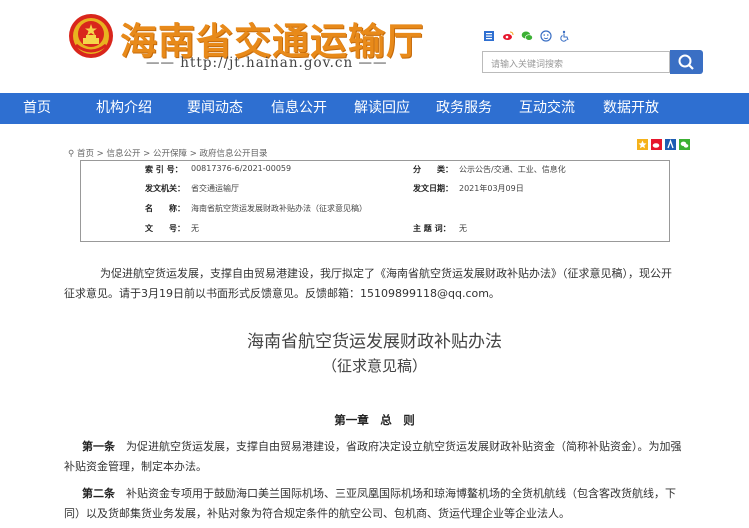 The width and height of the screenshot is (749, 528). What do you see at coordinates (489, 36) in the screenshot?
I see `accessibility-icon` at bounding box center [489, 36].